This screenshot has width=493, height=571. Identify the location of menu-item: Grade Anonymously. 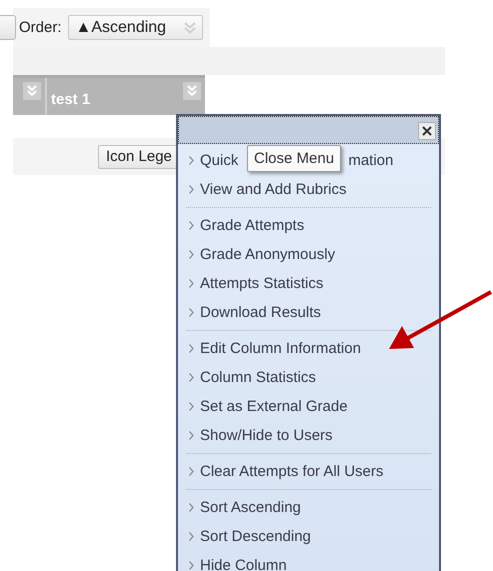
(257, 254).